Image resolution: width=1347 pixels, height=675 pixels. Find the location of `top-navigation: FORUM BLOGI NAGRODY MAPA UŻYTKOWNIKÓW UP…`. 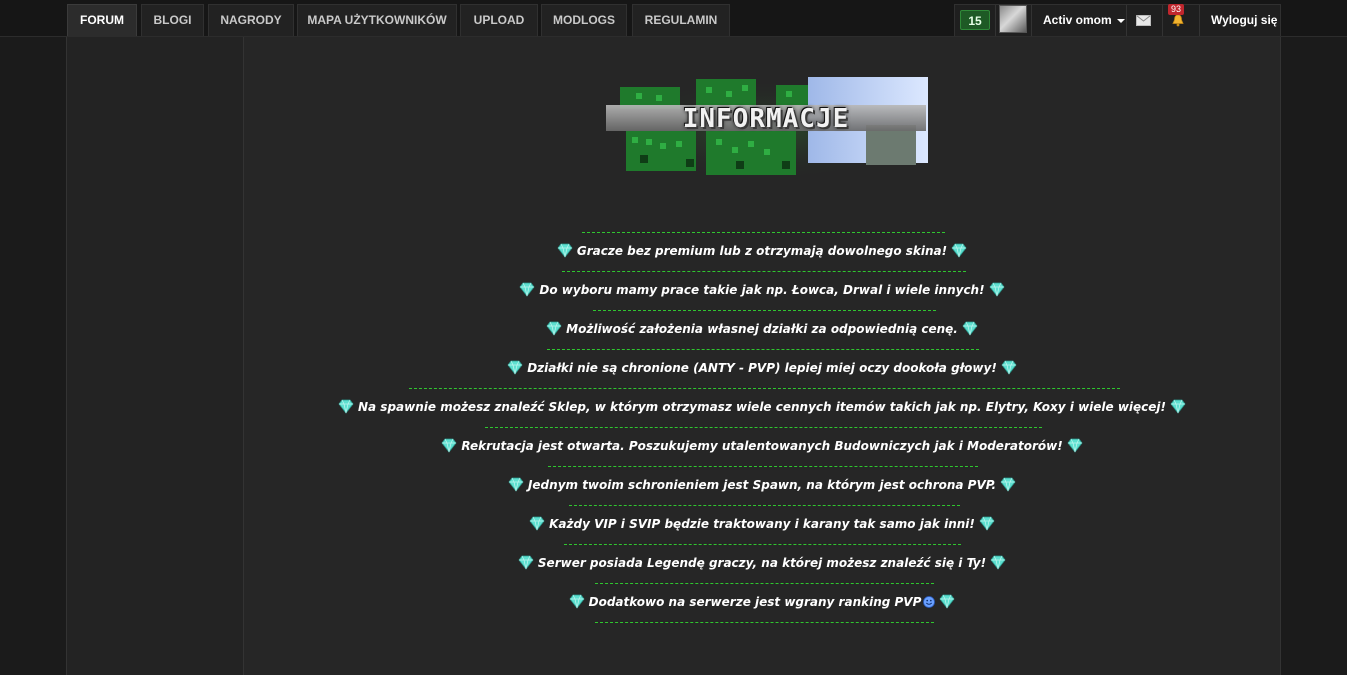

top-navigation: FORUM BLOGI NAGRODY MAPA UŻYTKOWNIKÓW UP… is located at coordinates (673, 18).